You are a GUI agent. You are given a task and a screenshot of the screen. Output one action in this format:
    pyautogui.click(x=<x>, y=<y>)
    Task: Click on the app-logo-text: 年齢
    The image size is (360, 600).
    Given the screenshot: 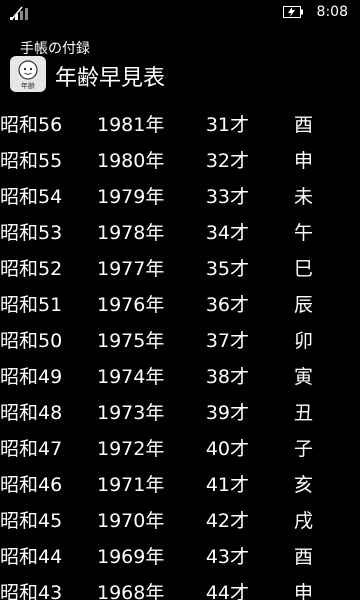 What is the action you would take?
    pyautogui.click(x=28, y=85)
    